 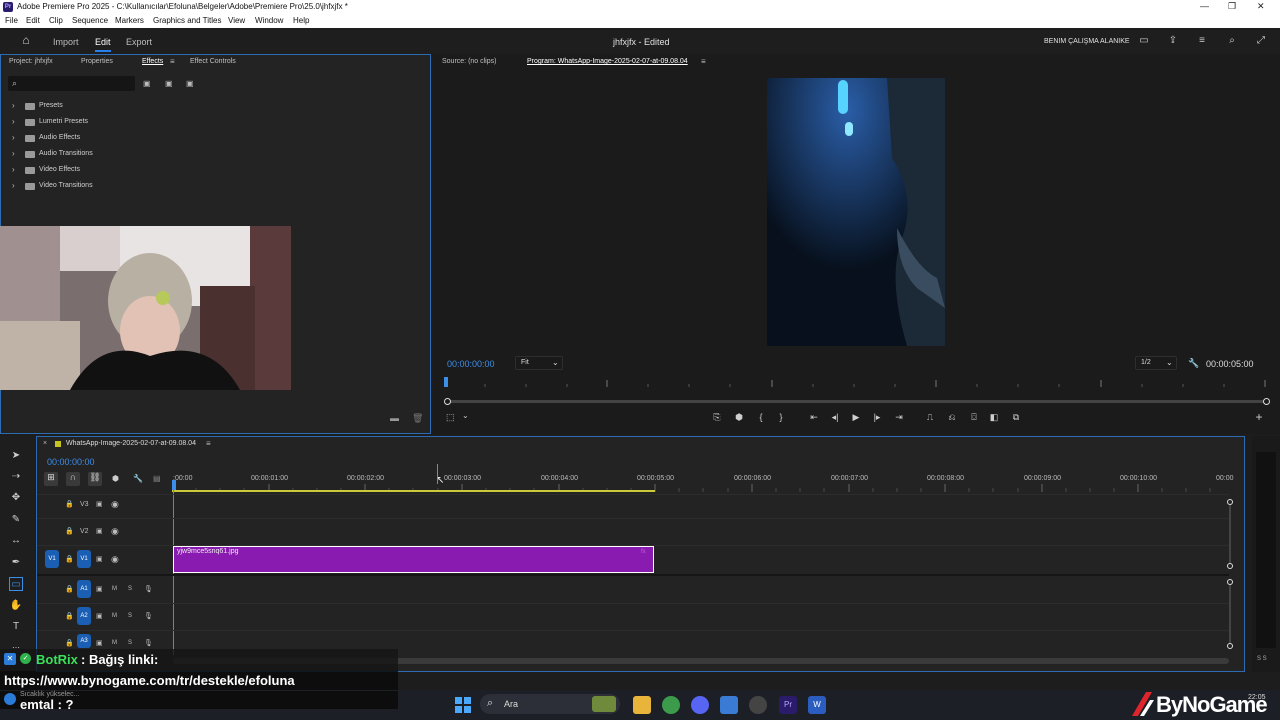 What do you see at coordinates (95, 479) in the screenshot?
I see `linked-selection-icon: ⛓` at bounding box center [95, 479].